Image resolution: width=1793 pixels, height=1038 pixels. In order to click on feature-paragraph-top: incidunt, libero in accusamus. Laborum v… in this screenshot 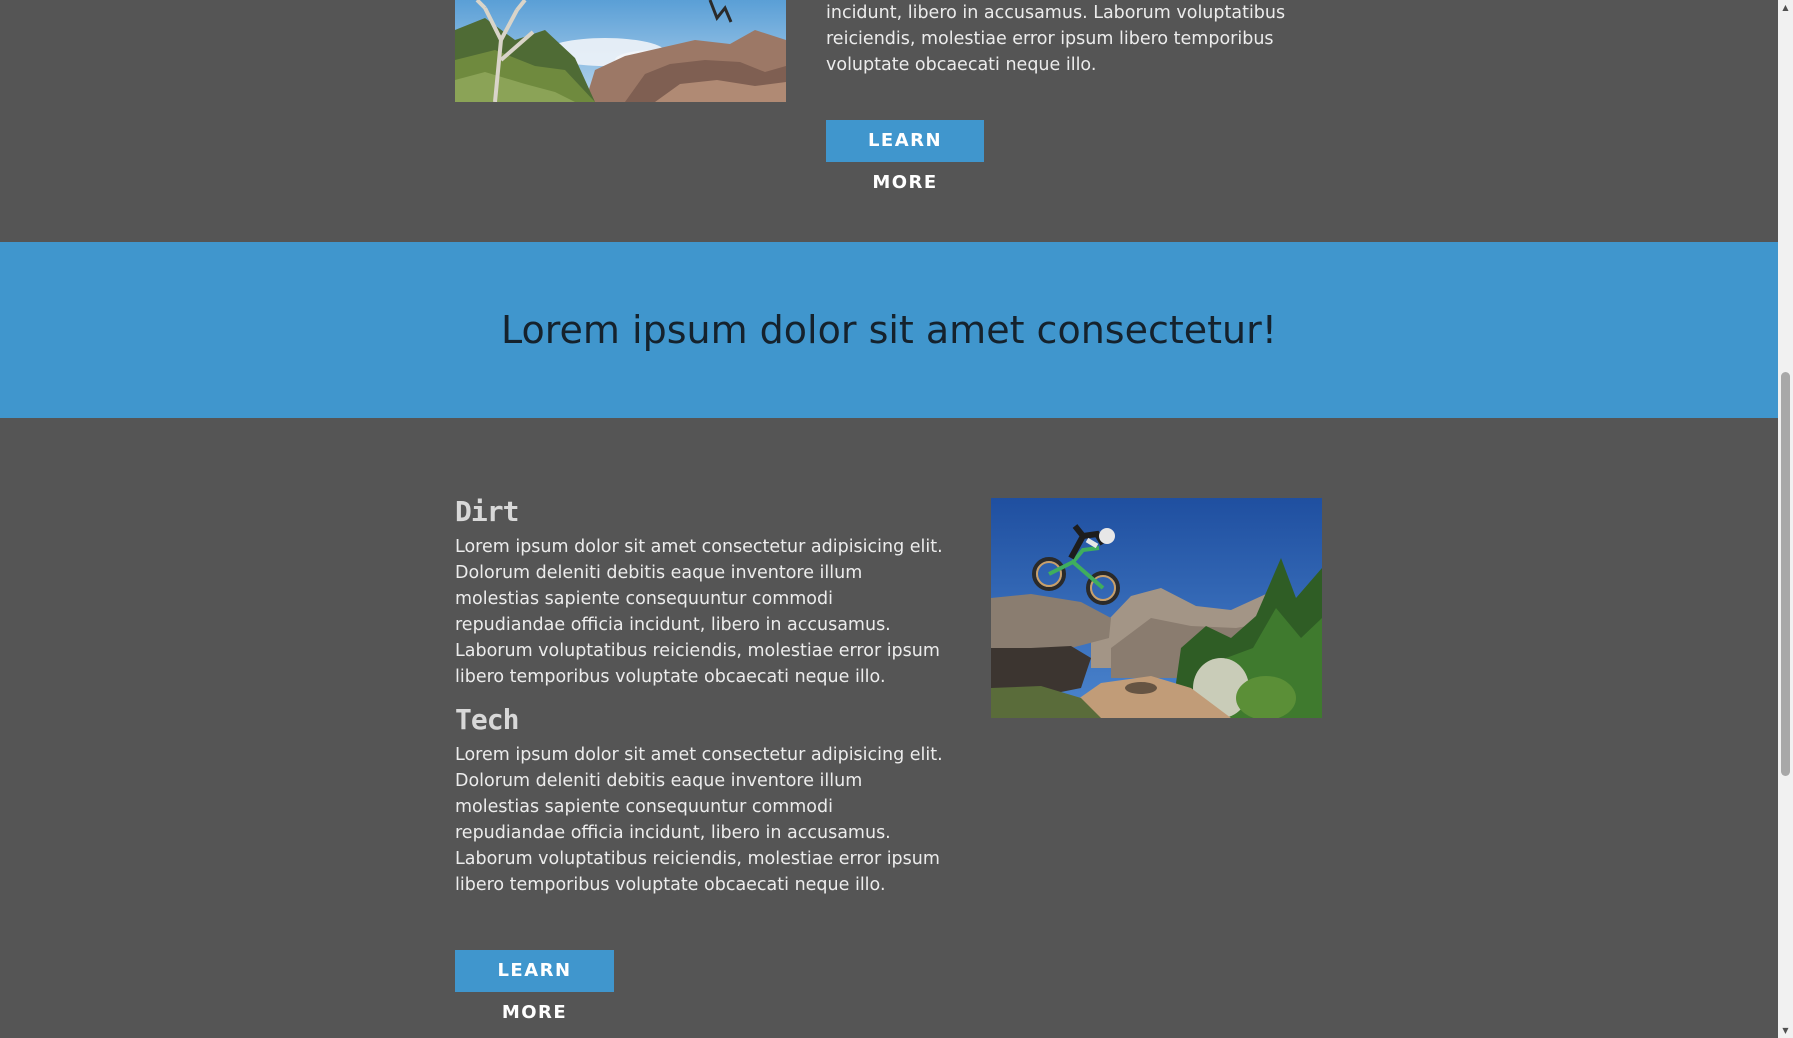, I will do `click(1056, 39)`.